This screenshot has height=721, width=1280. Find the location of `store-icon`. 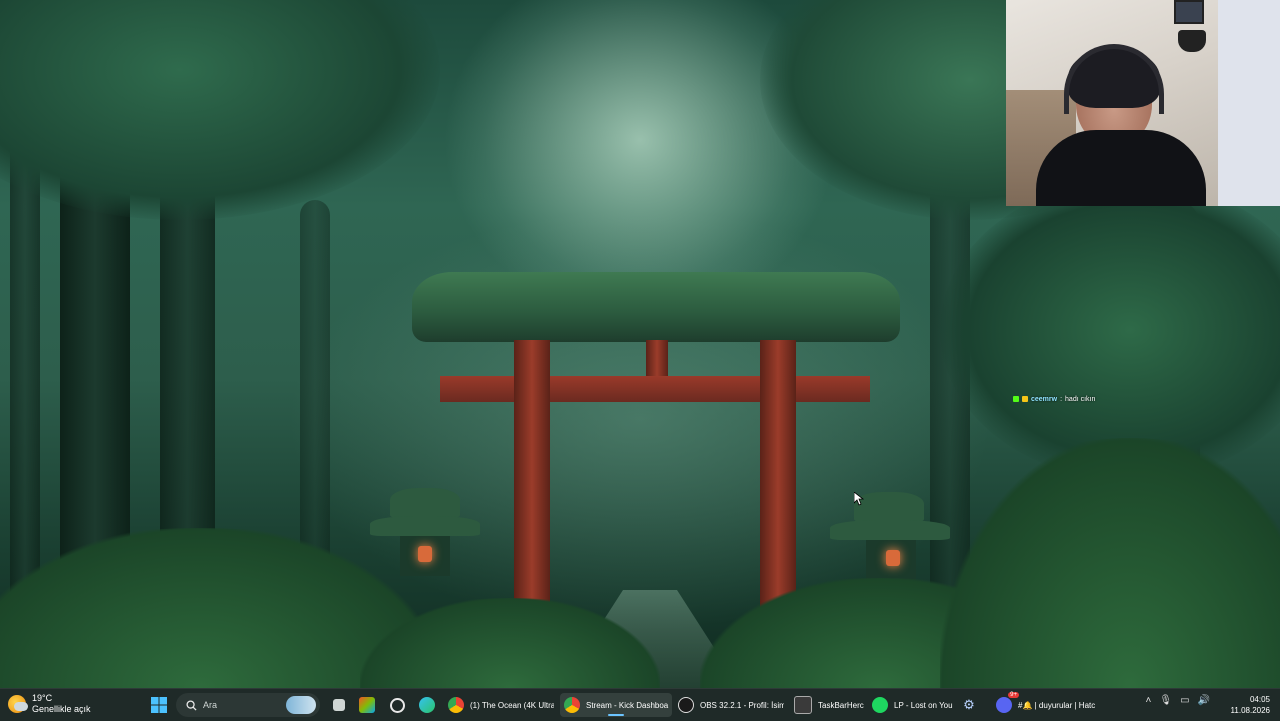

store-icon is located at coordinates (367, 705).